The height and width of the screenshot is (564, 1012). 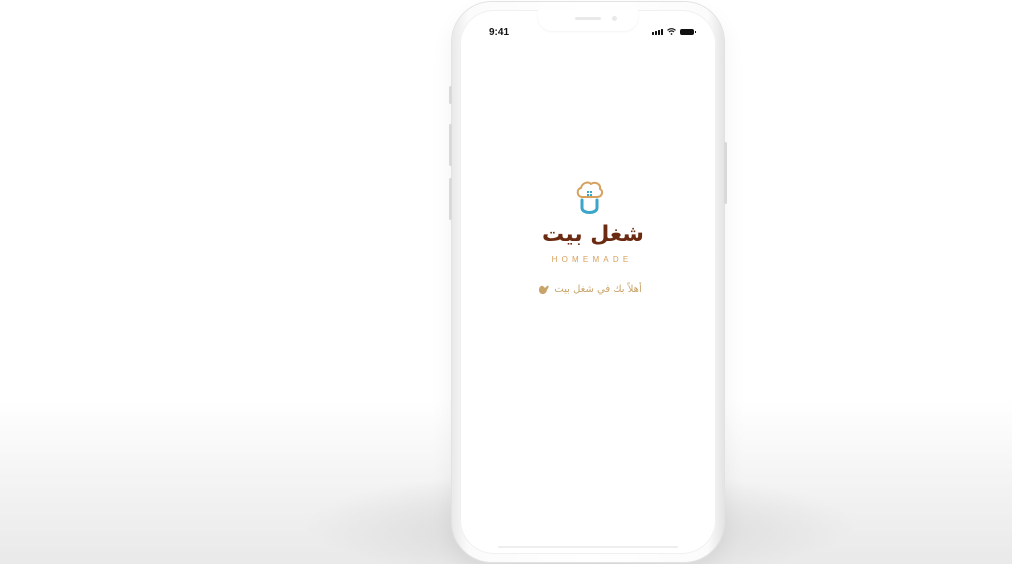 I want to click on battery-icon, so click(x=688, y=32).